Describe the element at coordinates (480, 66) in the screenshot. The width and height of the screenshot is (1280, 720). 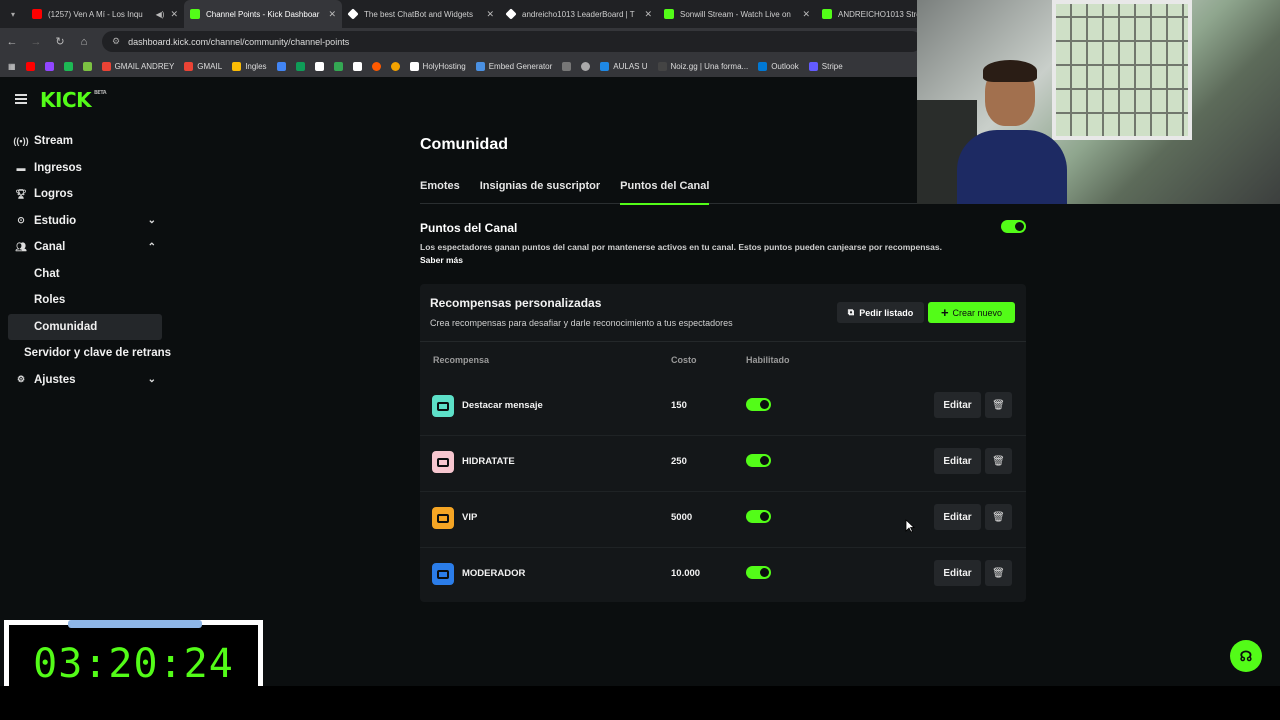
I see `embed-icon` at that location.